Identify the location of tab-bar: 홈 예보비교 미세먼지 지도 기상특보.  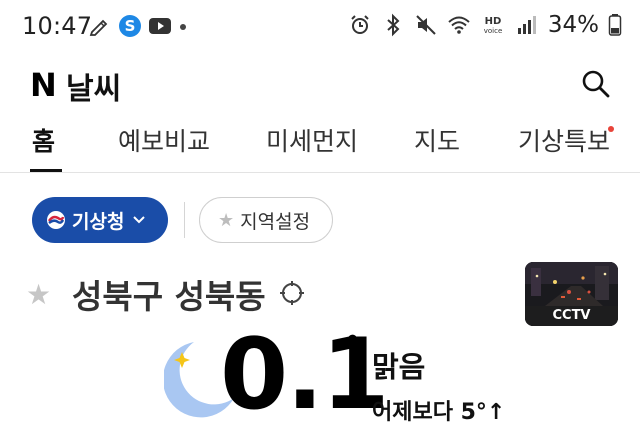
(320, 144).